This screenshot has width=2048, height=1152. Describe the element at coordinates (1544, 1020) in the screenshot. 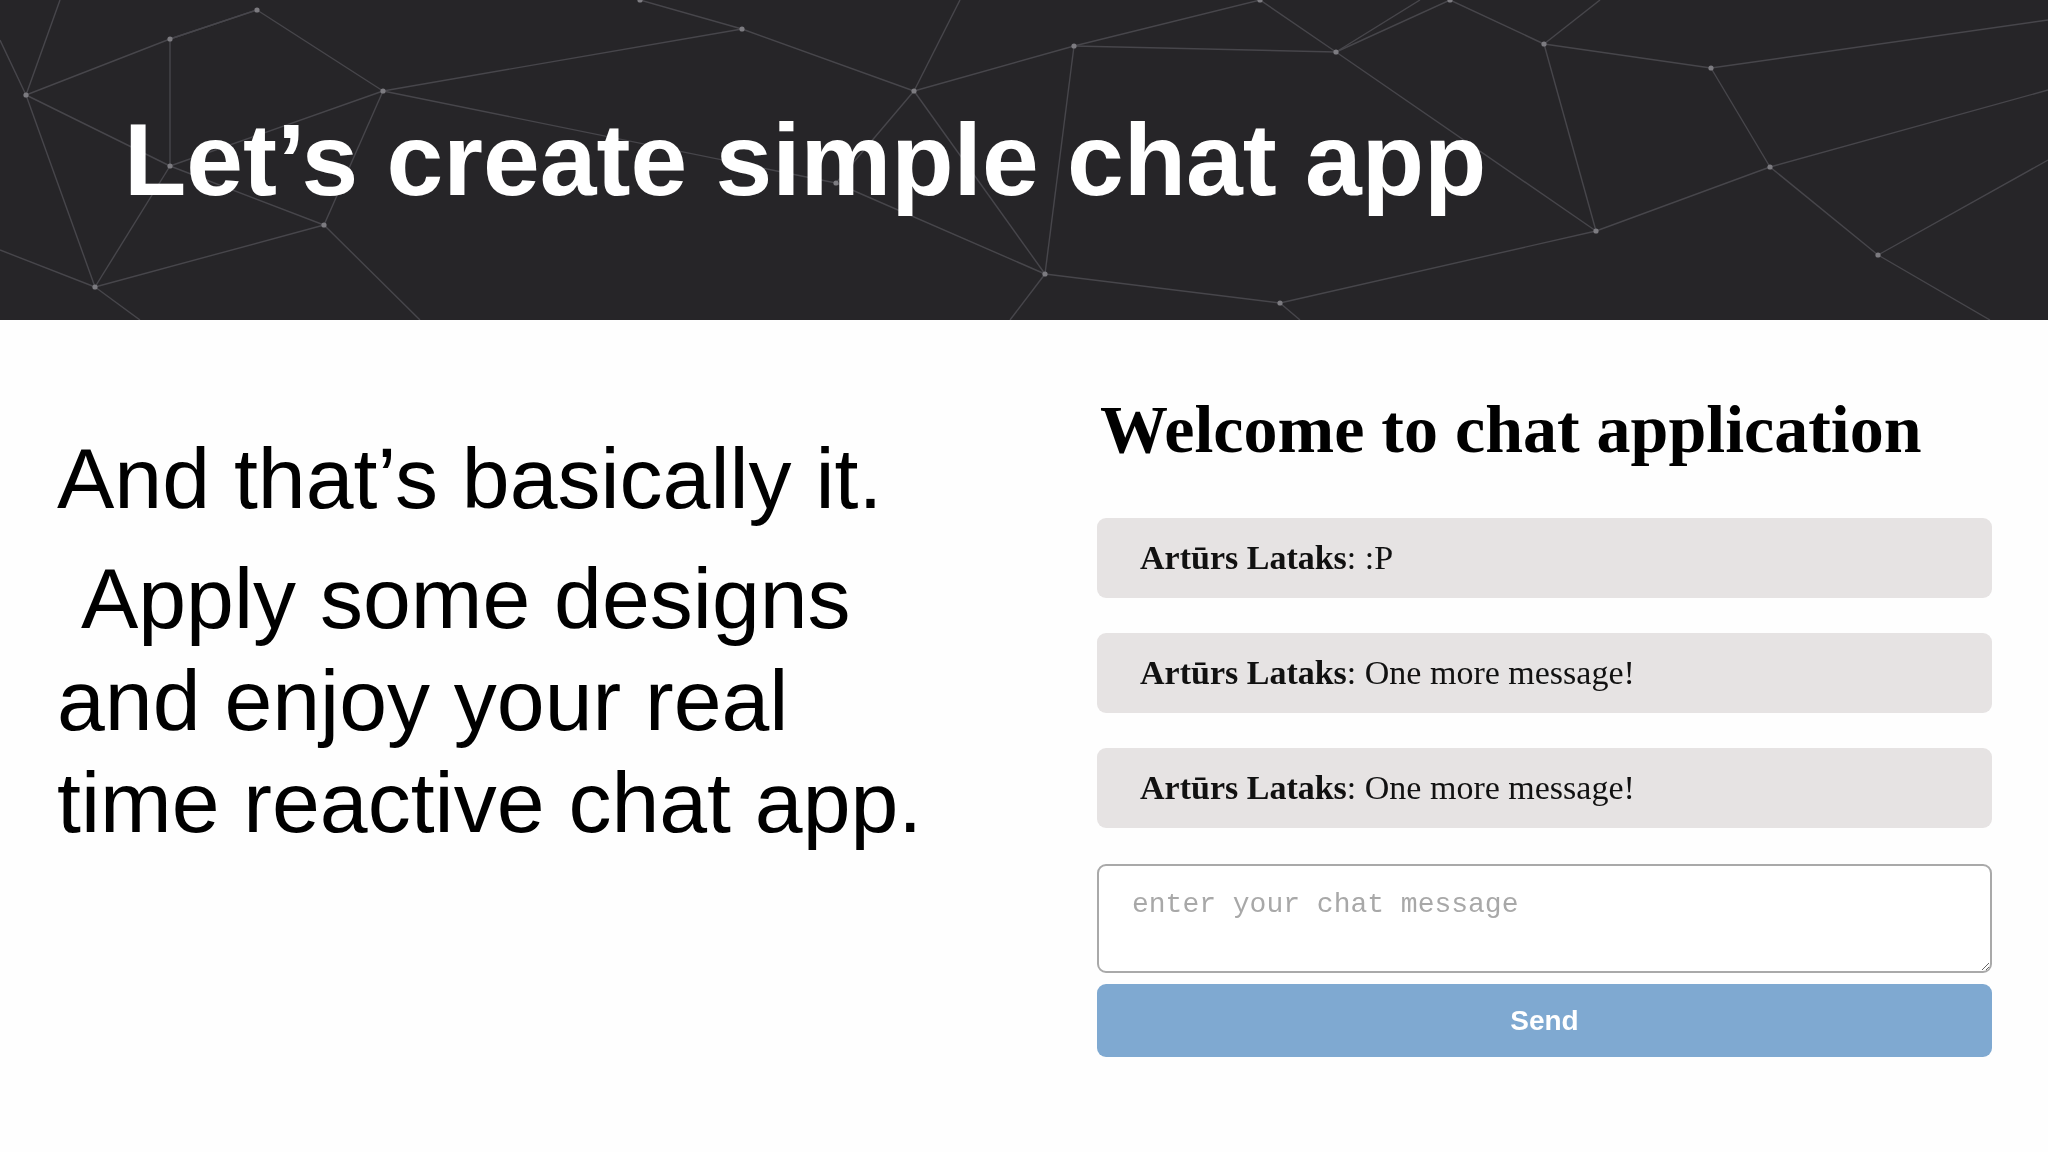

I see `send-button: Send` at that location.